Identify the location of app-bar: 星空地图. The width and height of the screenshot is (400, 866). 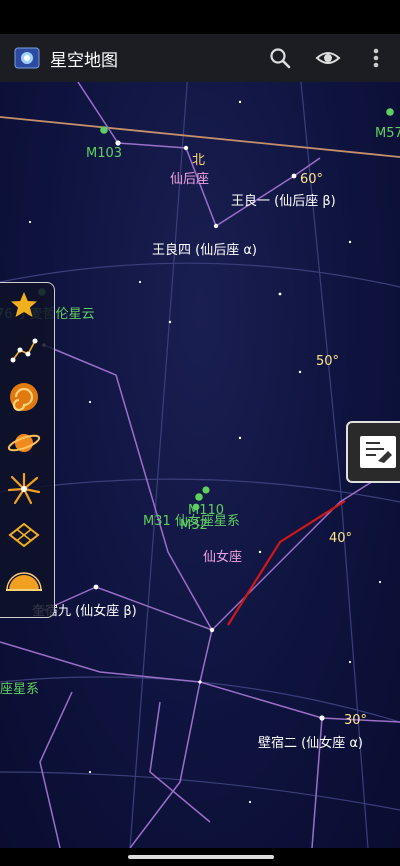
(200, 58).